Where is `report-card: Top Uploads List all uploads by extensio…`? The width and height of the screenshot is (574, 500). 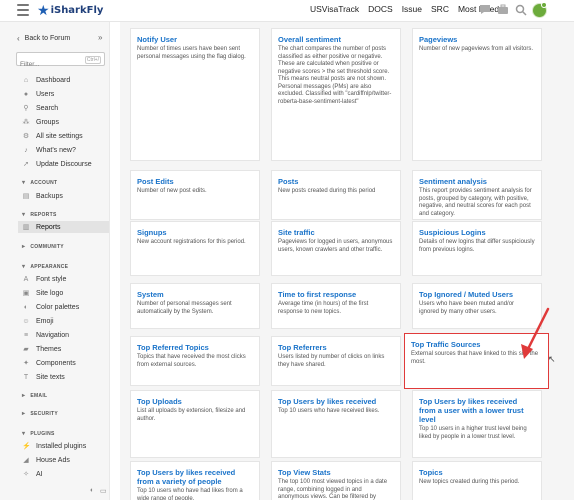 report-card: Top Uploads List all uploads by extensio… is located at coordinates (195, 424).